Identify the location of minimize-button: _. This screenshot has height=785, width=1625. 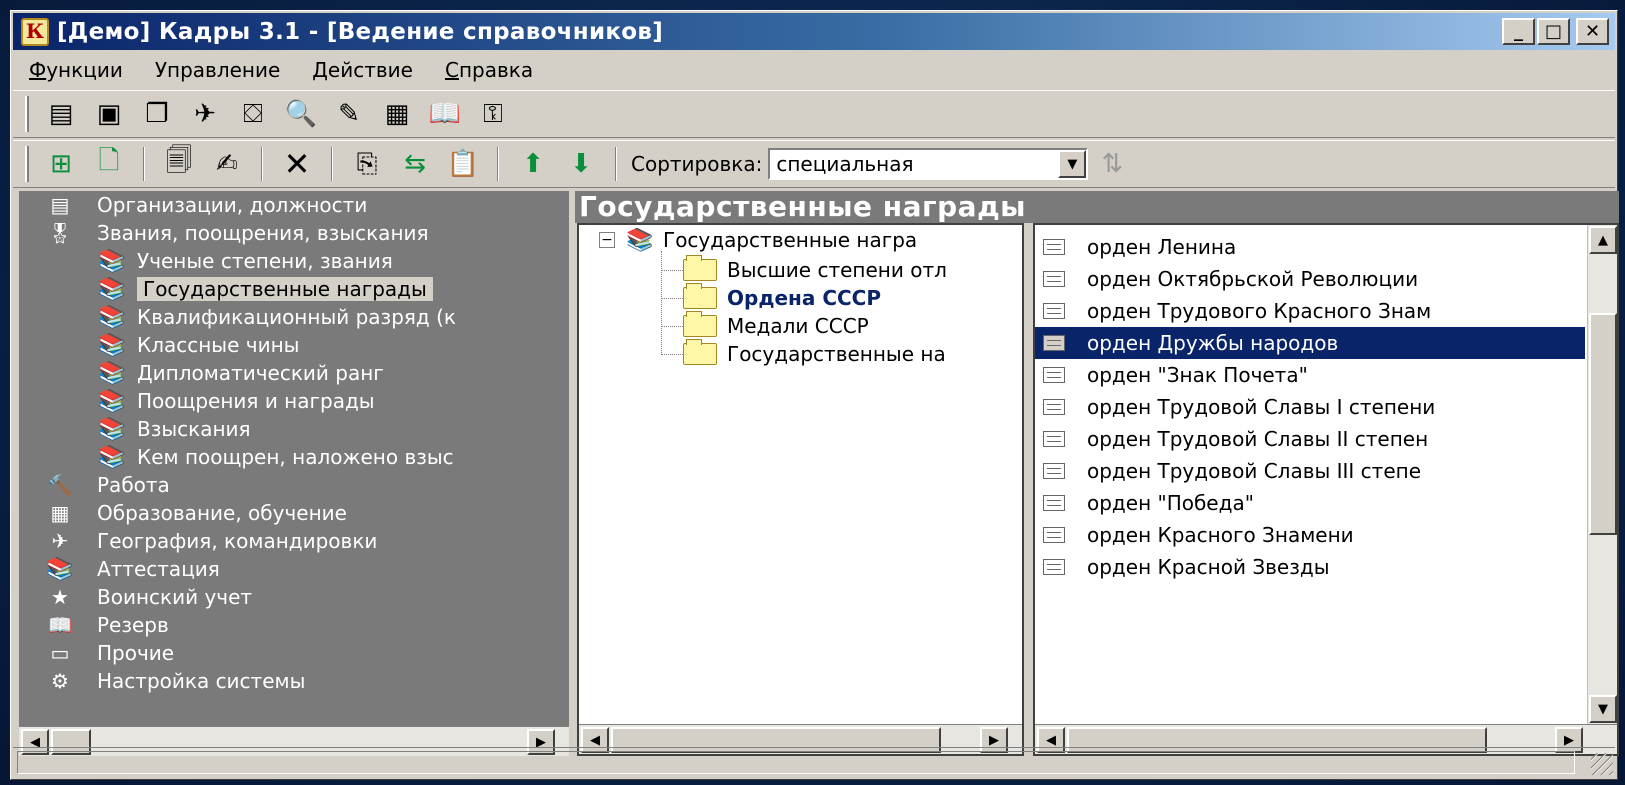
(1518, 31).